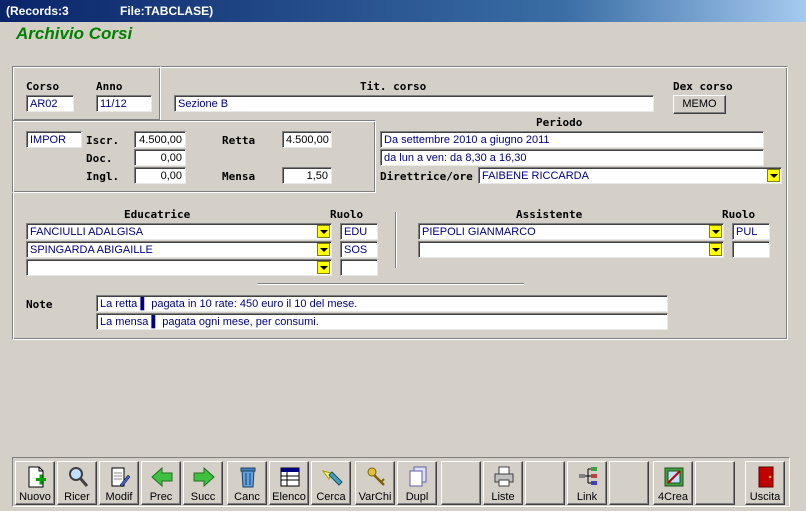 Image resolution: width=806 pixels, height=511 pixels. I want to click on dupl-button: Dupl, so click(417, 483).